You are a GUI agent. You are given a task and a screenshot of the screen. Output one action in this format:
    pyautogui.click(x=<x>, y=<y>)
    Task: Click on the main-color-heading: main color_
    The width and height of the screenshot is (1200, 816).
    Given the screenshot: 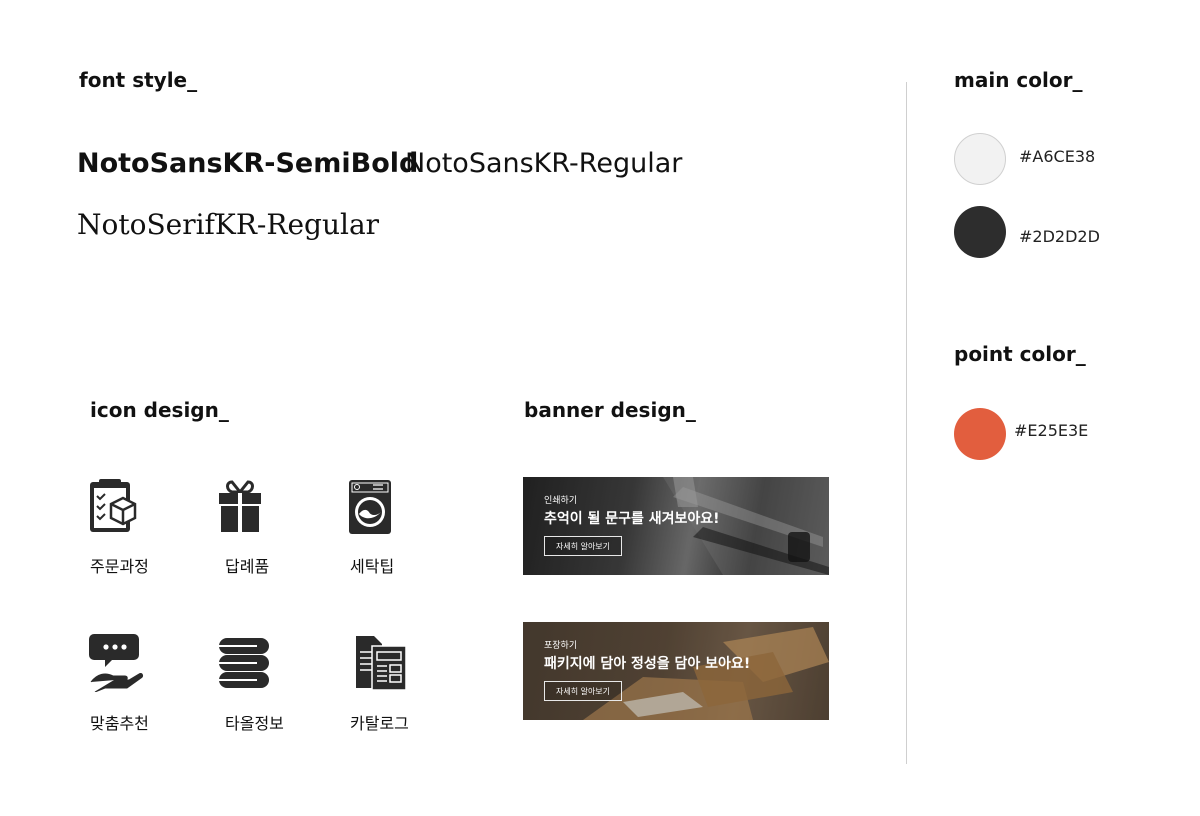 What is the action you would take?
    pyautogui.click(x=1018, y=80)
    